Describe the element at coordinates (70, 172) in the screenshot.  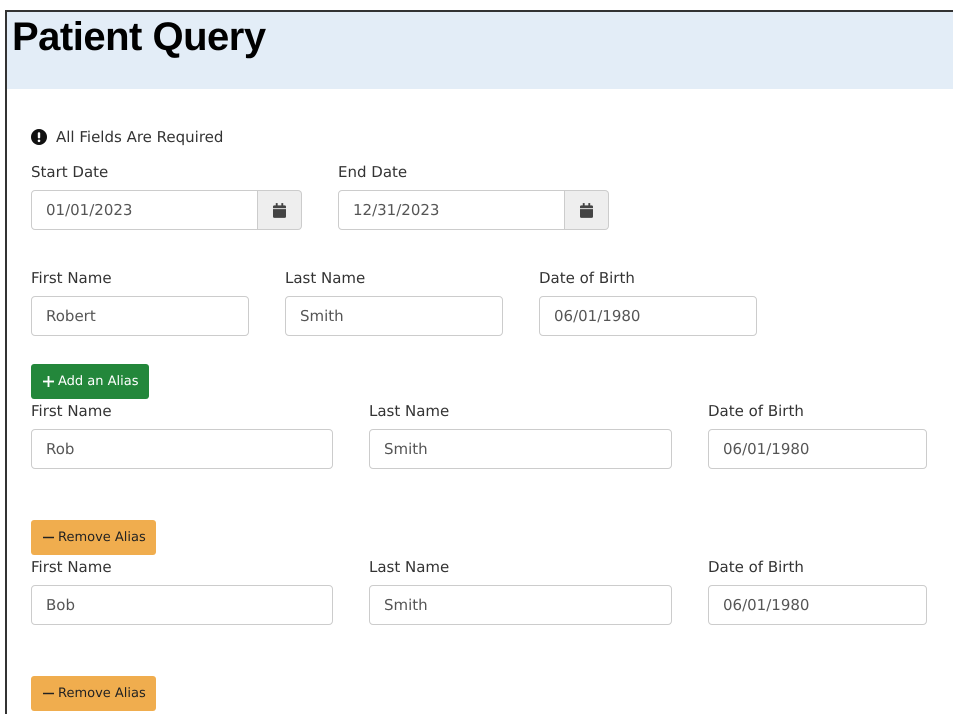
I see `field-label: Start Date` at that location.